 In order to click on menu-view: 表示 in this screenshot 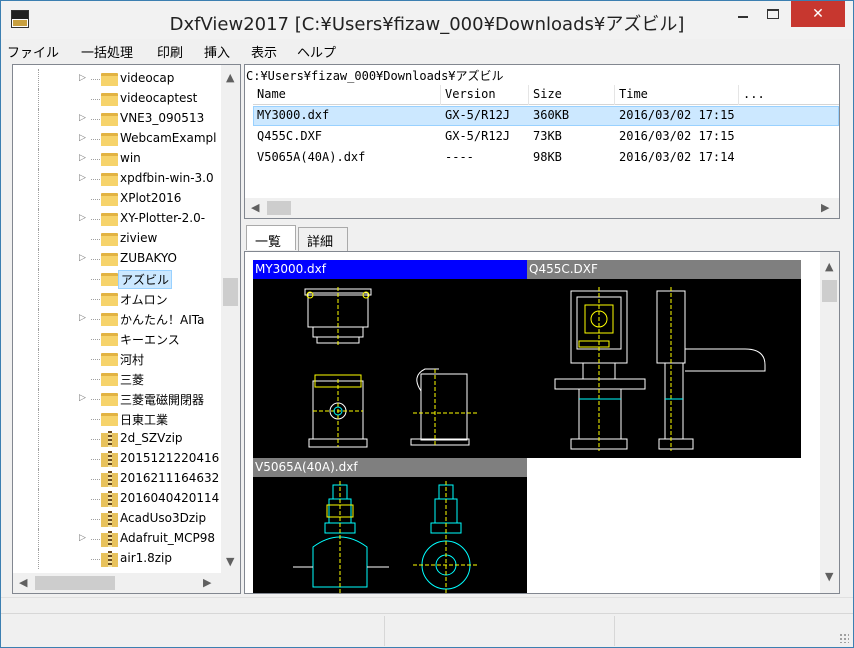, I will do `click(264, 51)`.